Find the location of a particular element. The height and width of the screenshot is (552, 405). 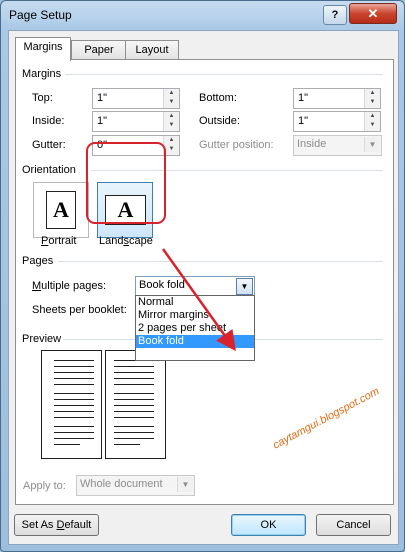

tab-margins: Margins is located at coordinates (43, 49).